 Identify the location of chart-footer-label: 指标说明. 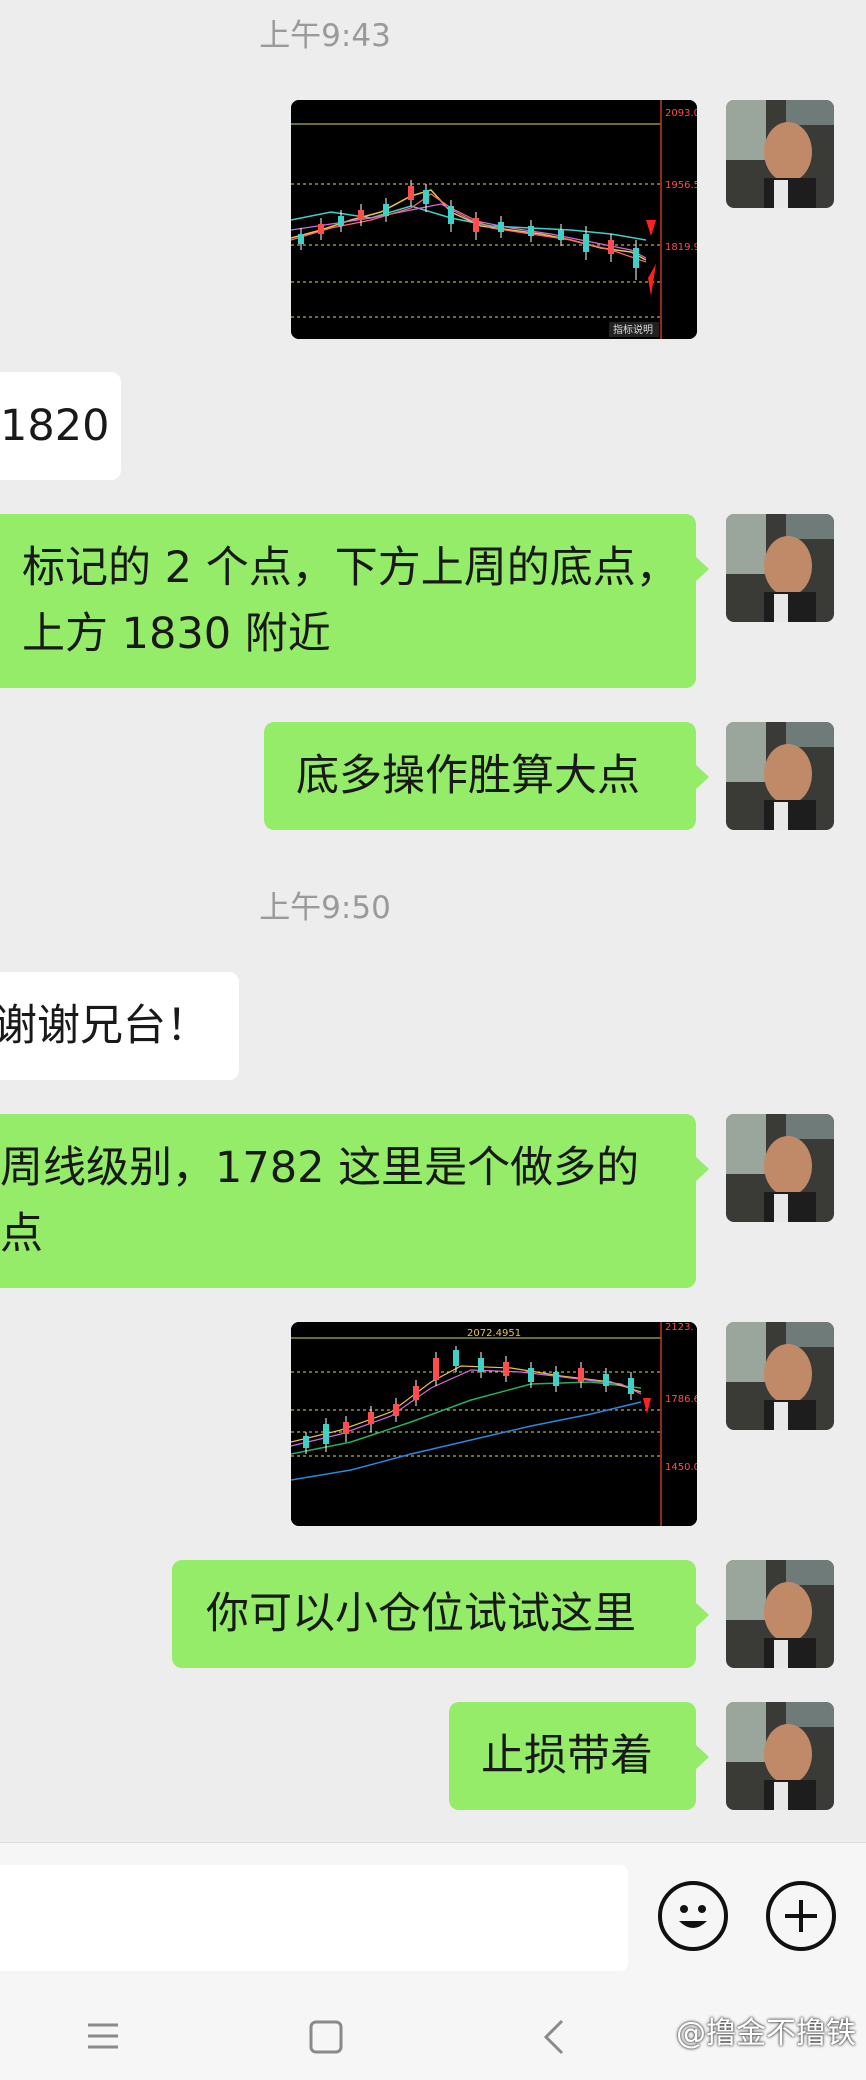
(633, 329).